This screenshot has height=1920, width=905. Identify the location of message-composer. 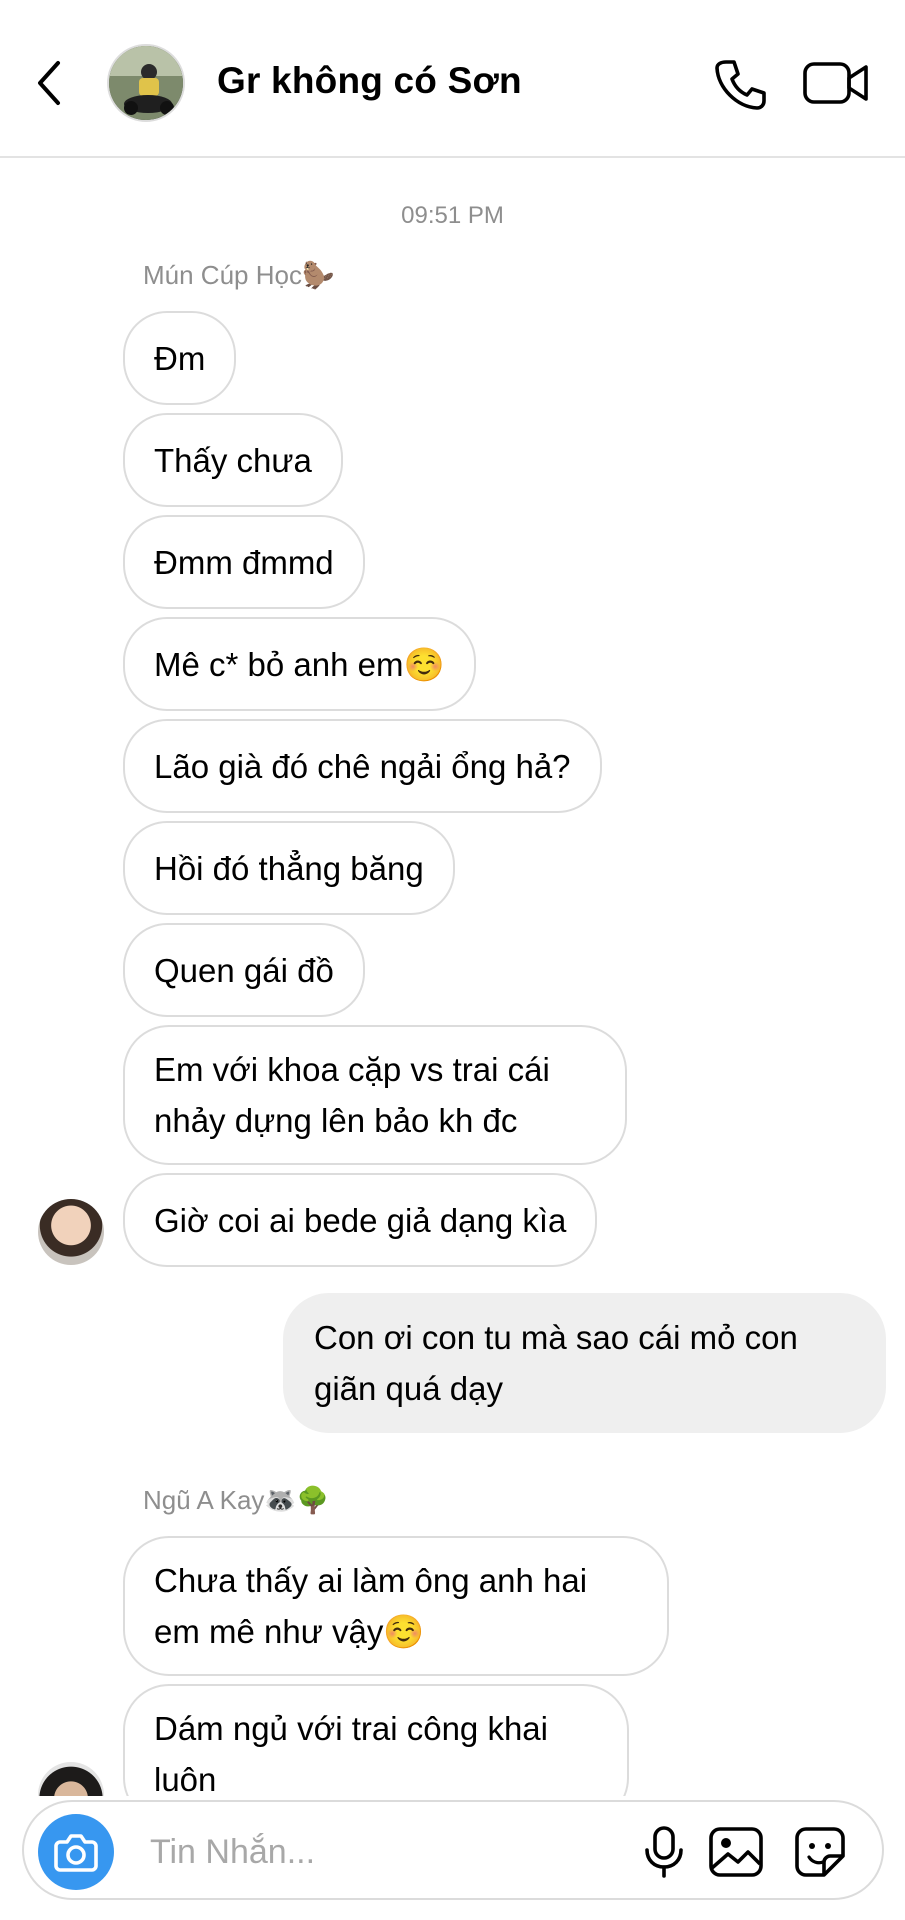
(453, 1850).